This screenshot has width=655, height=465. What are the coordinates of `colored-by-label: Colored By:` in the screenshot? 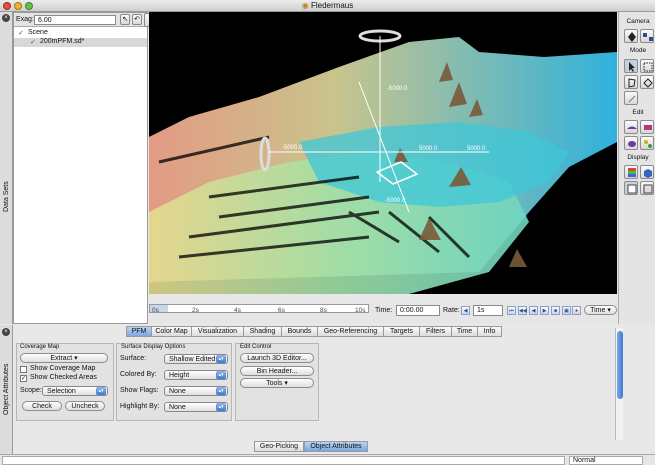 It's located at (138, 374).